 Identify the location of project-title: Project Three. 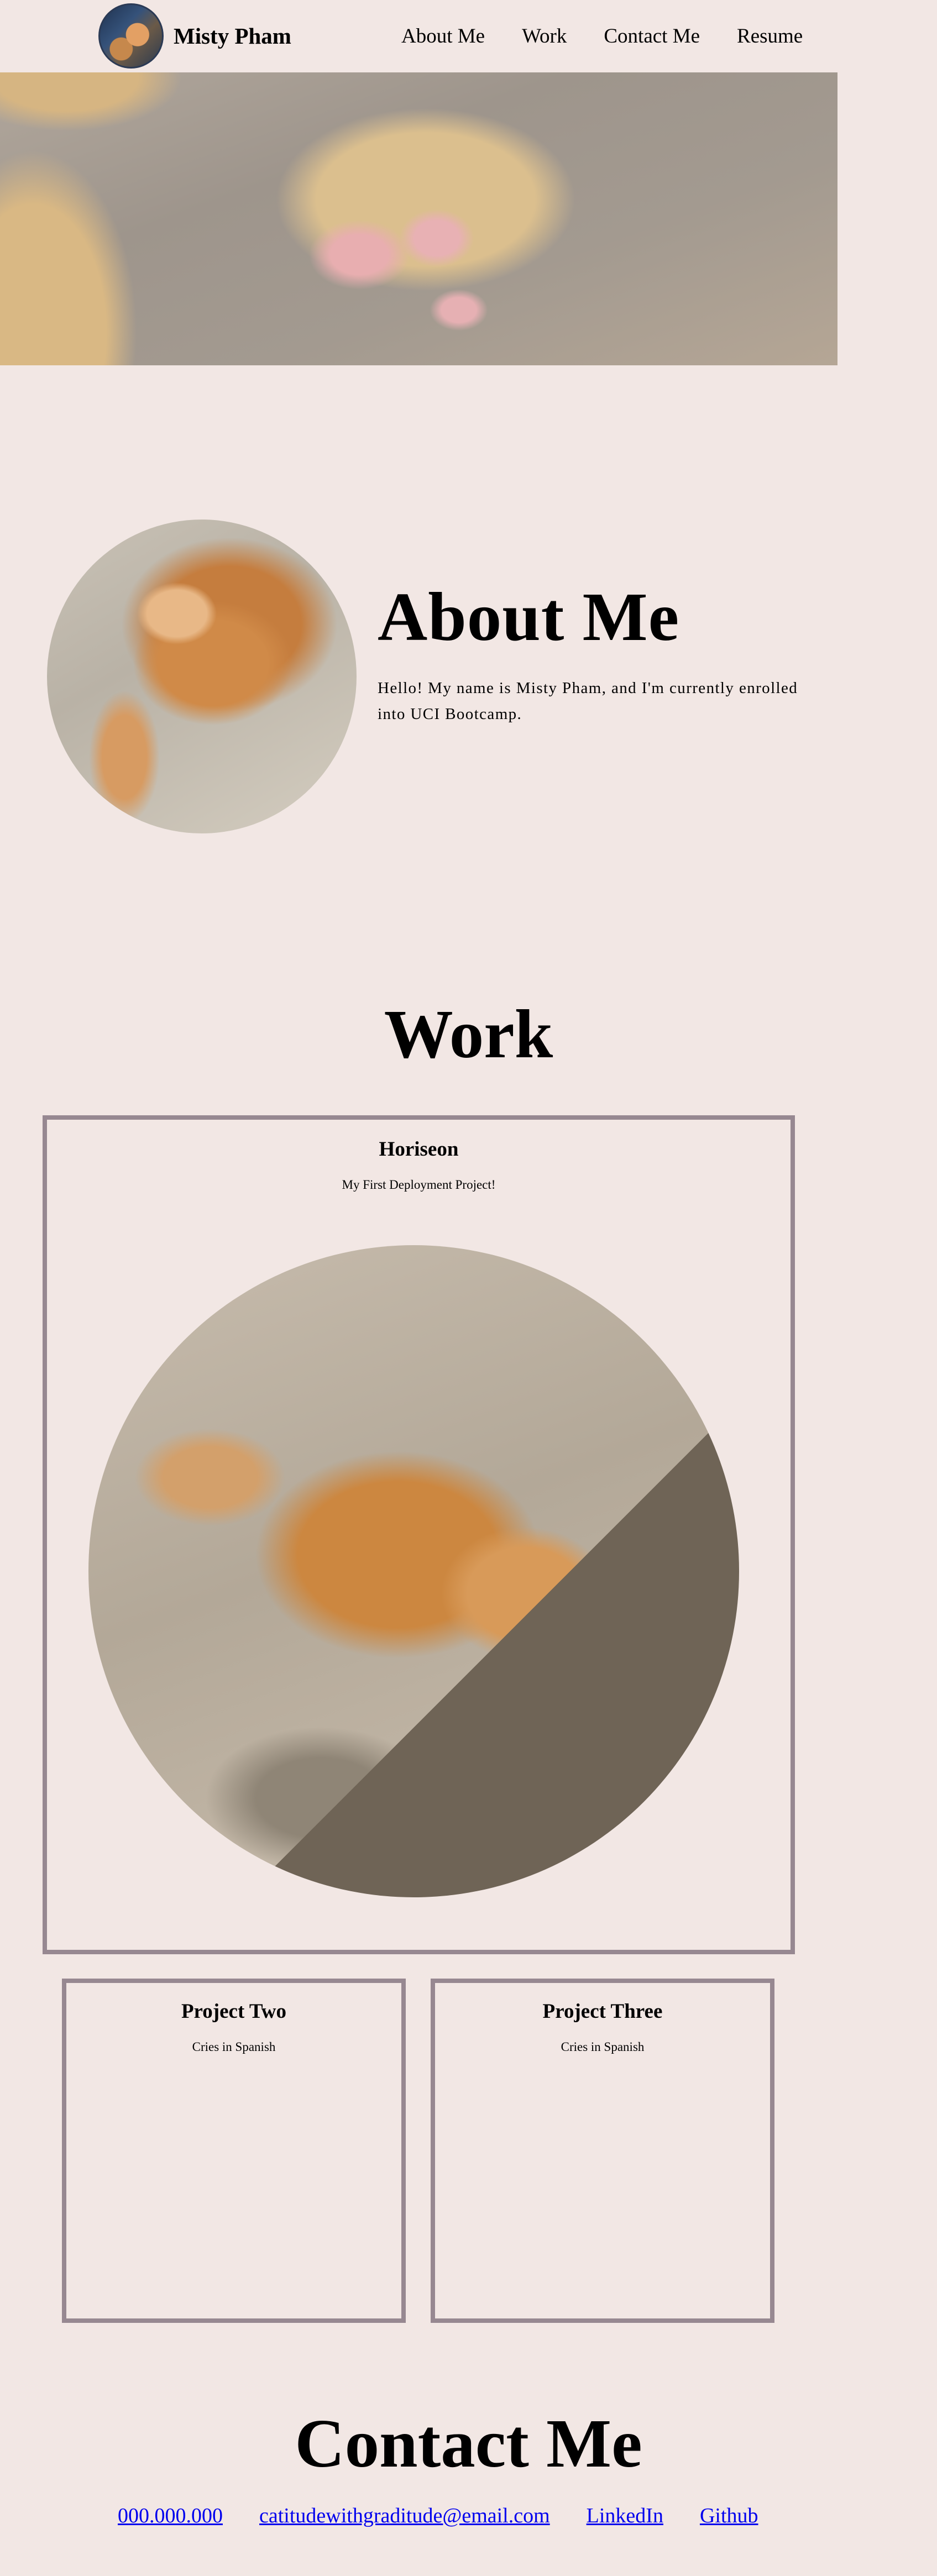
(602, 2011).